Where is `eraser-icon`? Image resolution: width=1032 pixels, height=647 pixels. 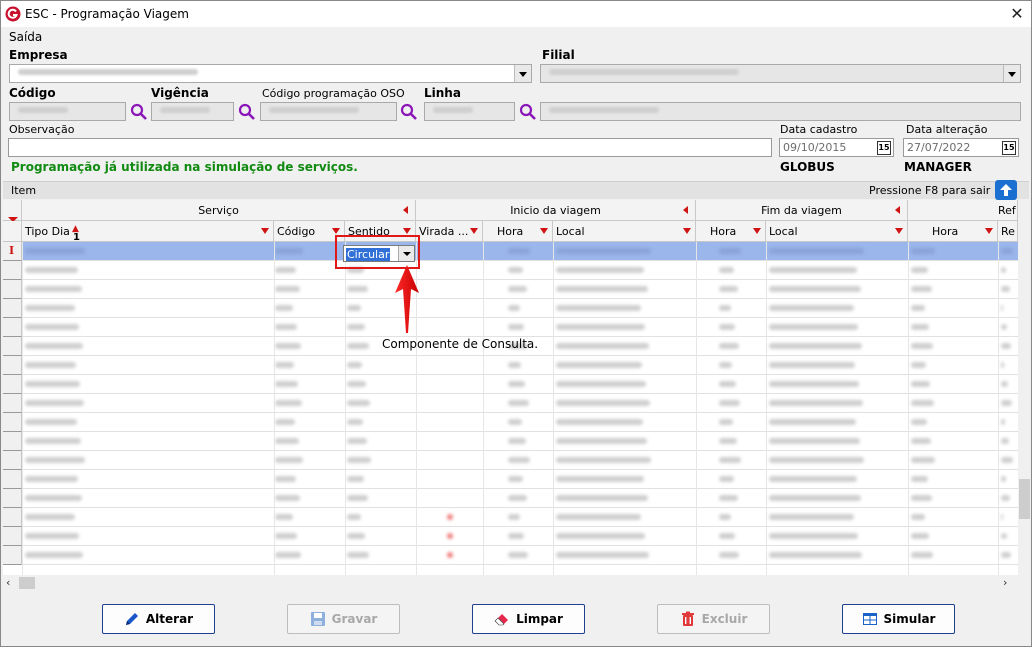
eraser-icon is located at coordinates (501, 620).